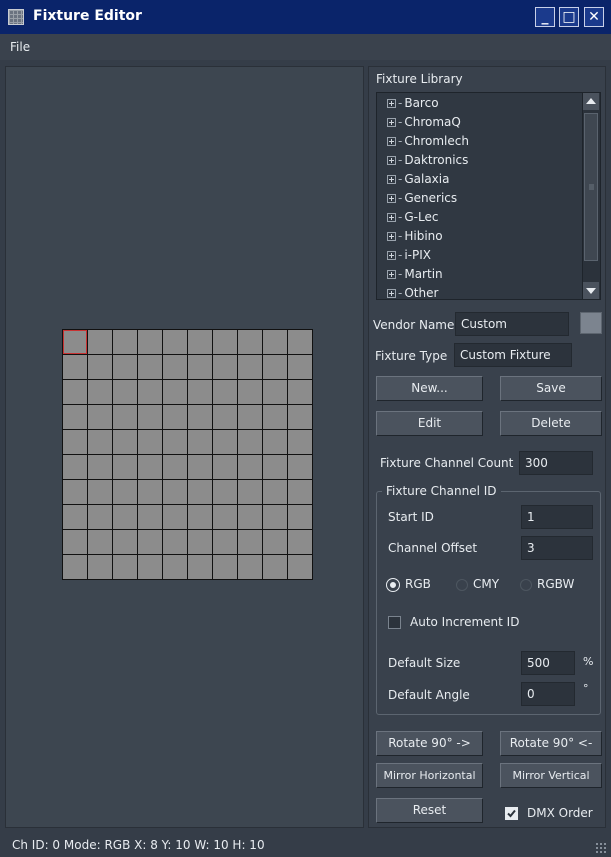 The width and height of the screenshot is (611, 857). Describe the element at coordinates (412, 295) in the screenshot. I see `tree-item: - Other` at that location.